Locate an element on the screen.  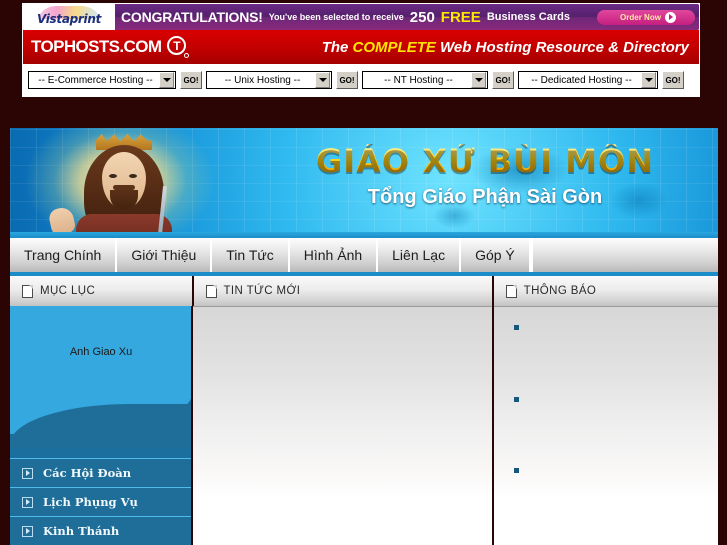
nav-label: Giới Thiệu is located at coordinates (164, 255).